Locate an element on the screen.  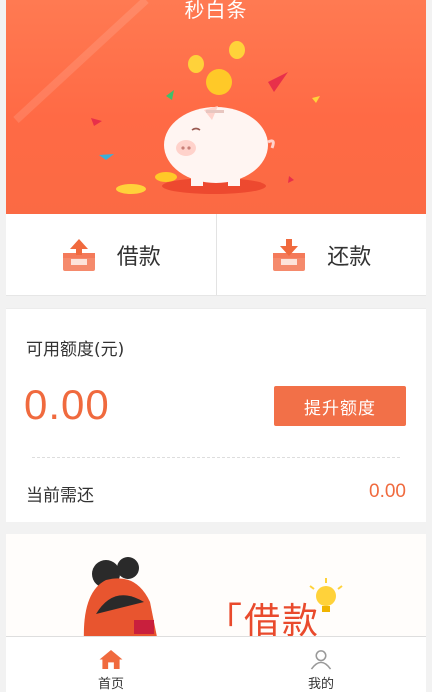
divider is located at coordinates (216, 457).